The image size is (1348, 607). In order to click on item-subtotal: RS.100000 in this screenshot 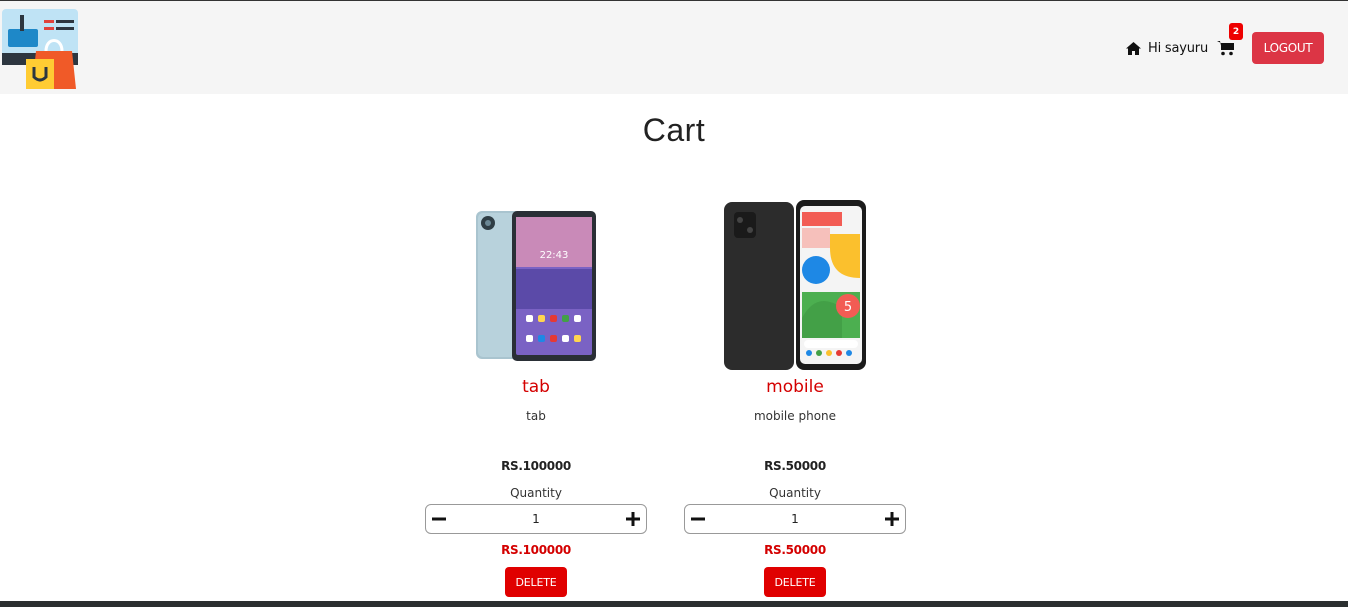, I will do `click(536, 550)`.